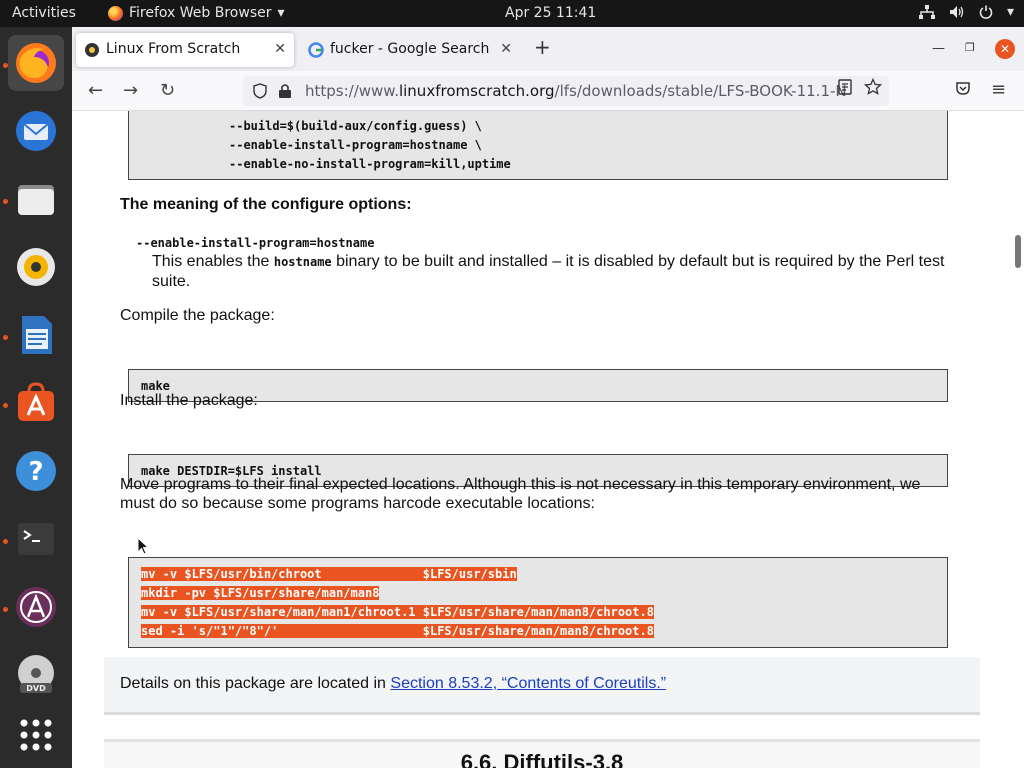 The image size is (1024, 768). I want to click on reader-view-icon, so click(845, 89).